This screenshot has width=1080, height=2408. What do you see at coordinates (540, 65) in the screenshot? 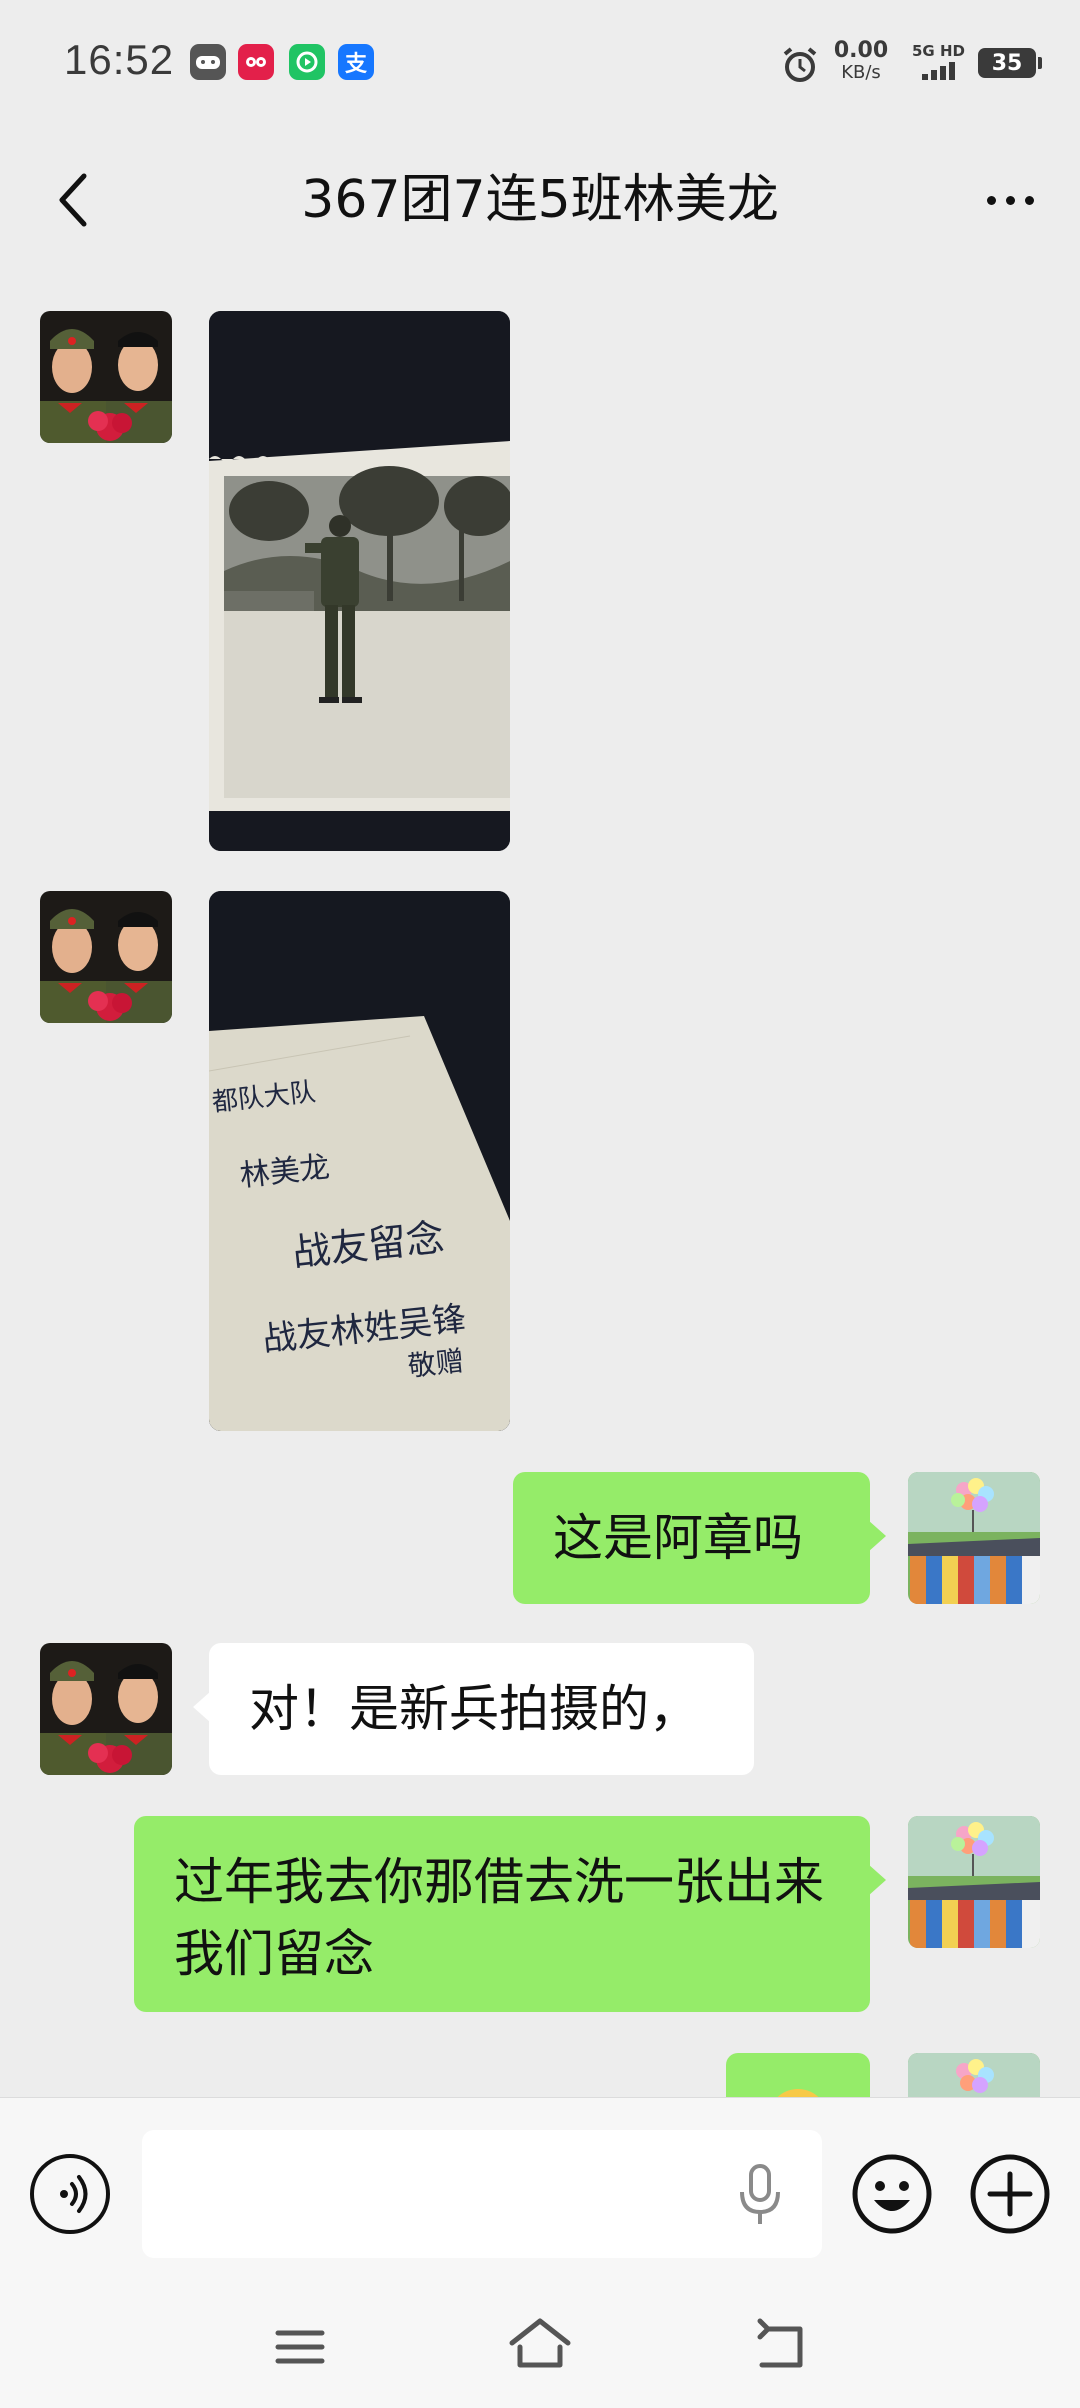
I see `status-bar: 16:52 支 0.00 KB/s 5G HD 35` at bounding box center [540, 65].